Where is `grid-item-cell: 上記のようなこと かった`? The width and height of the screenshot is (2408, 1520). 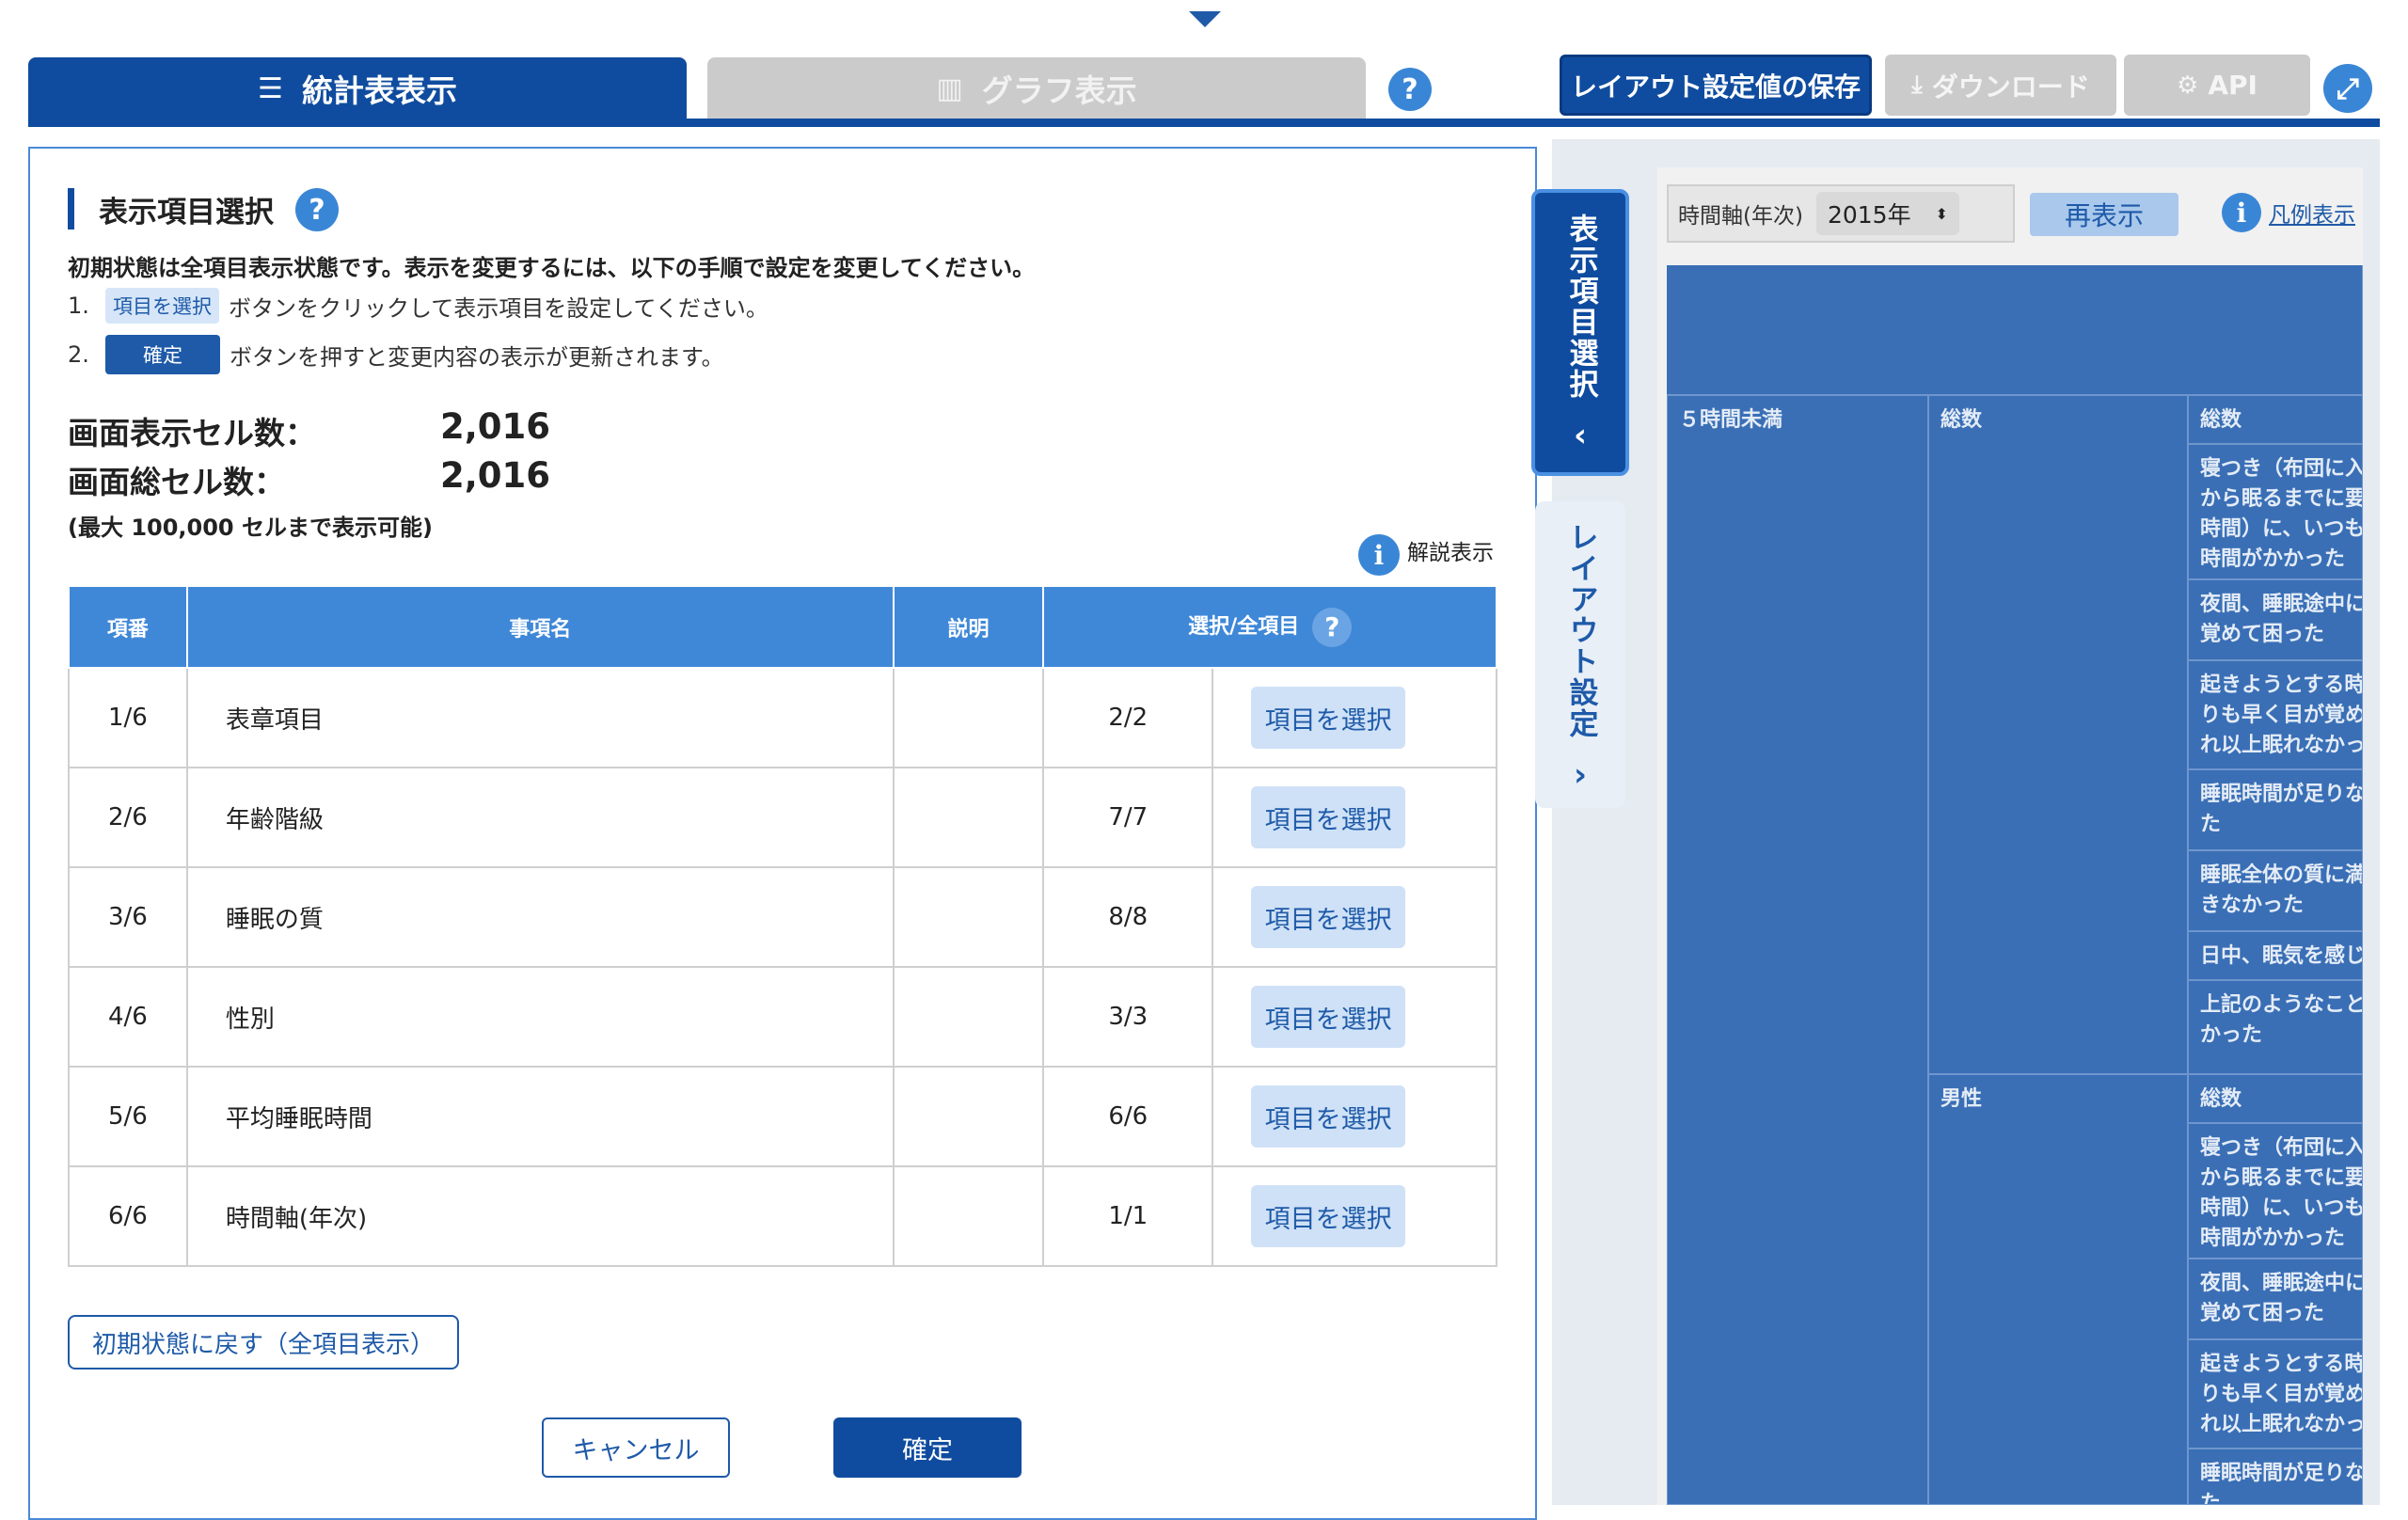 grid-item-cell: 上記のようなこと かった is located at coordinates (2276, 1027).